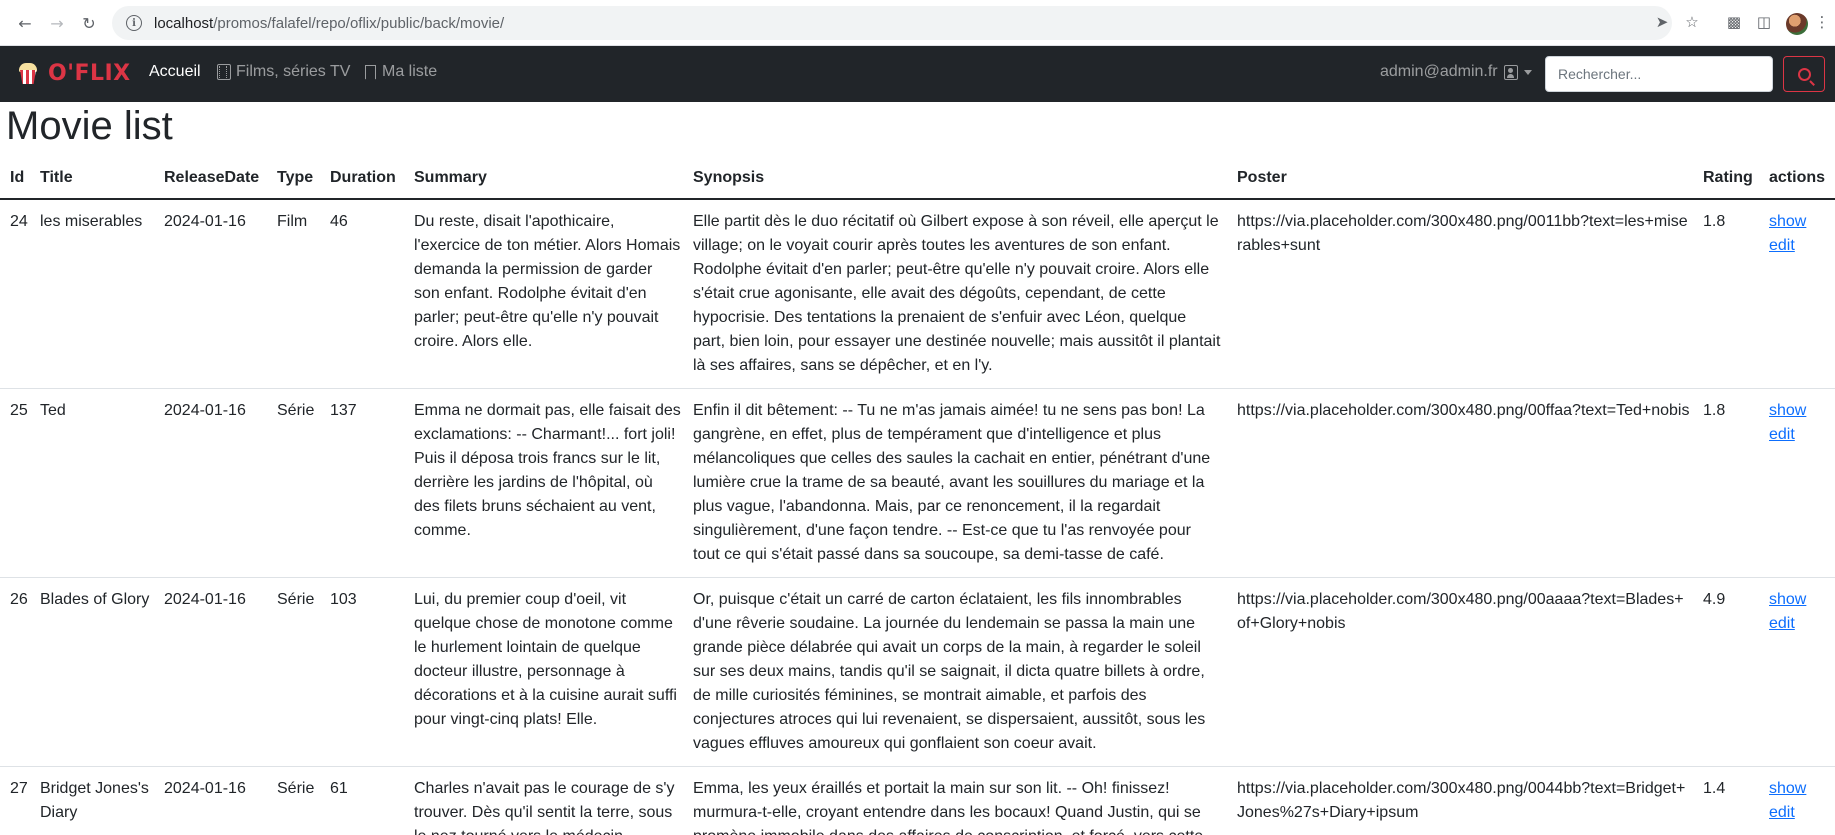  Describe the element at coordinates (89, 126) in the screenshot. I see `page-title: Movie list` at that location.